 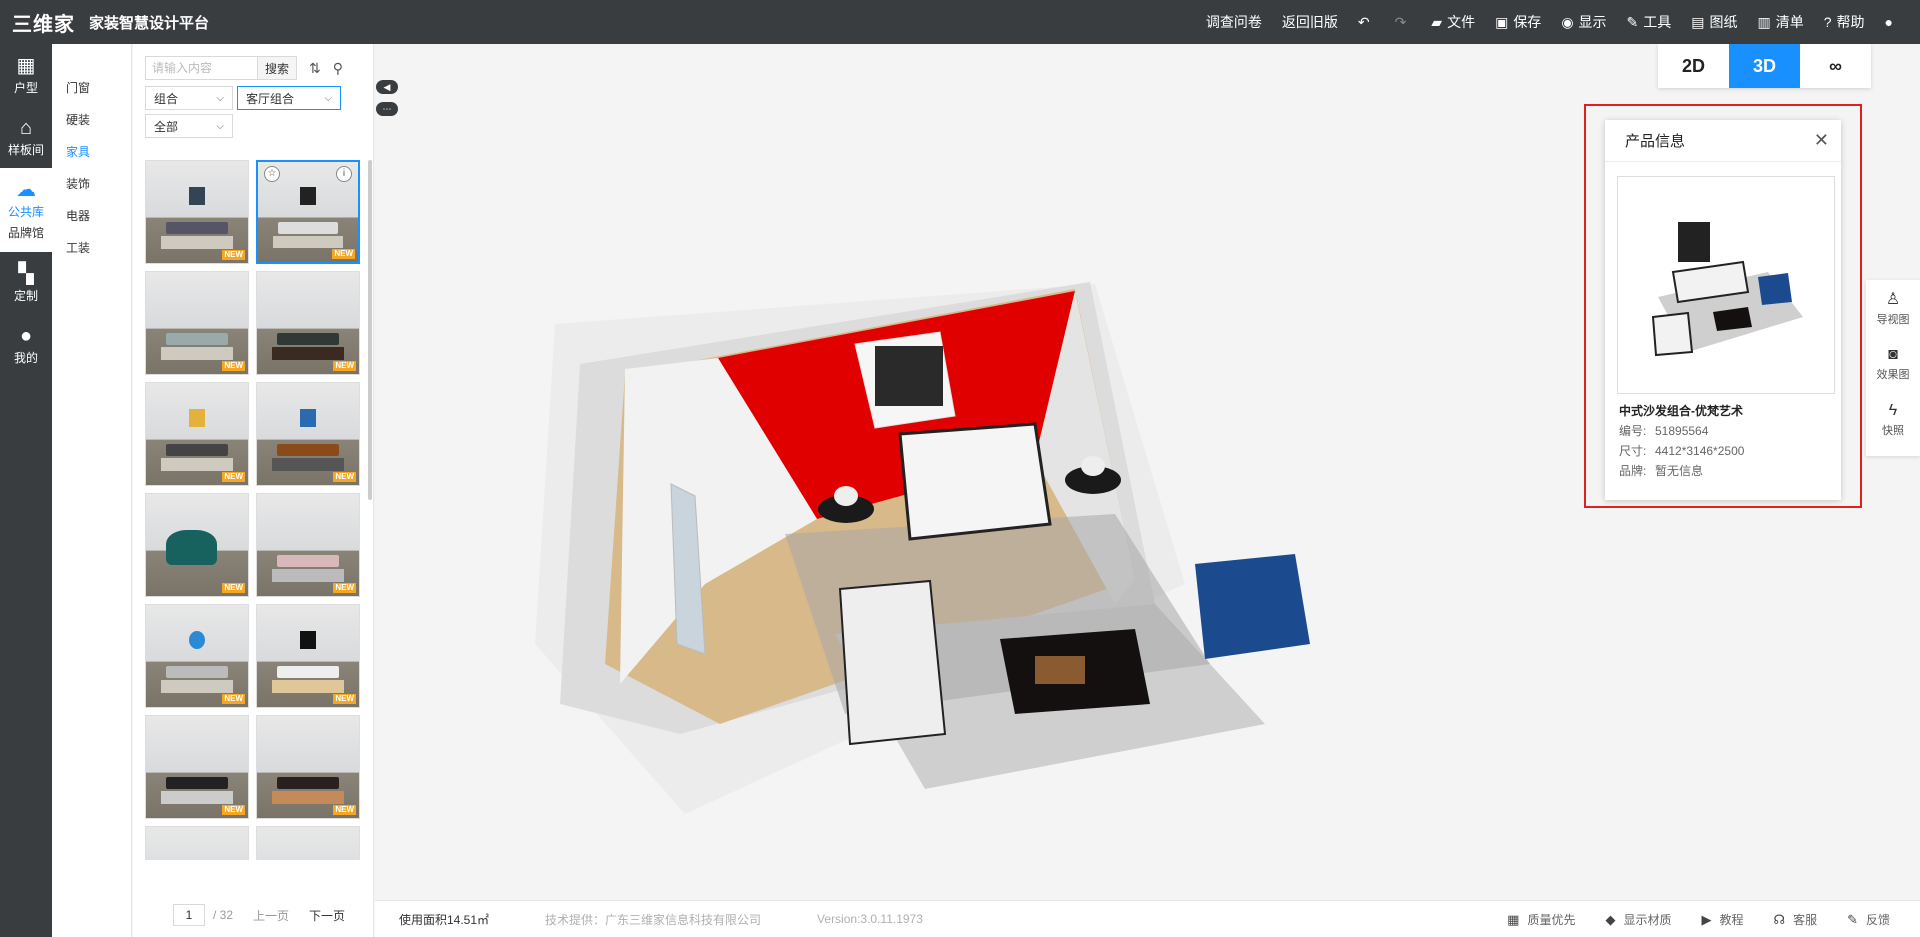 I want to click on headset-icon: ☊, so click(x=1779, y=919).